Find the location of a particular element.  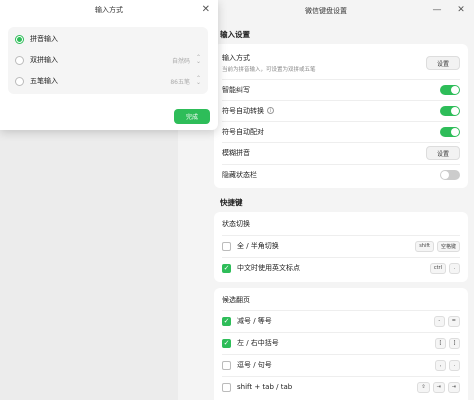

key-cap: shift is located at coordinates (424, 246).